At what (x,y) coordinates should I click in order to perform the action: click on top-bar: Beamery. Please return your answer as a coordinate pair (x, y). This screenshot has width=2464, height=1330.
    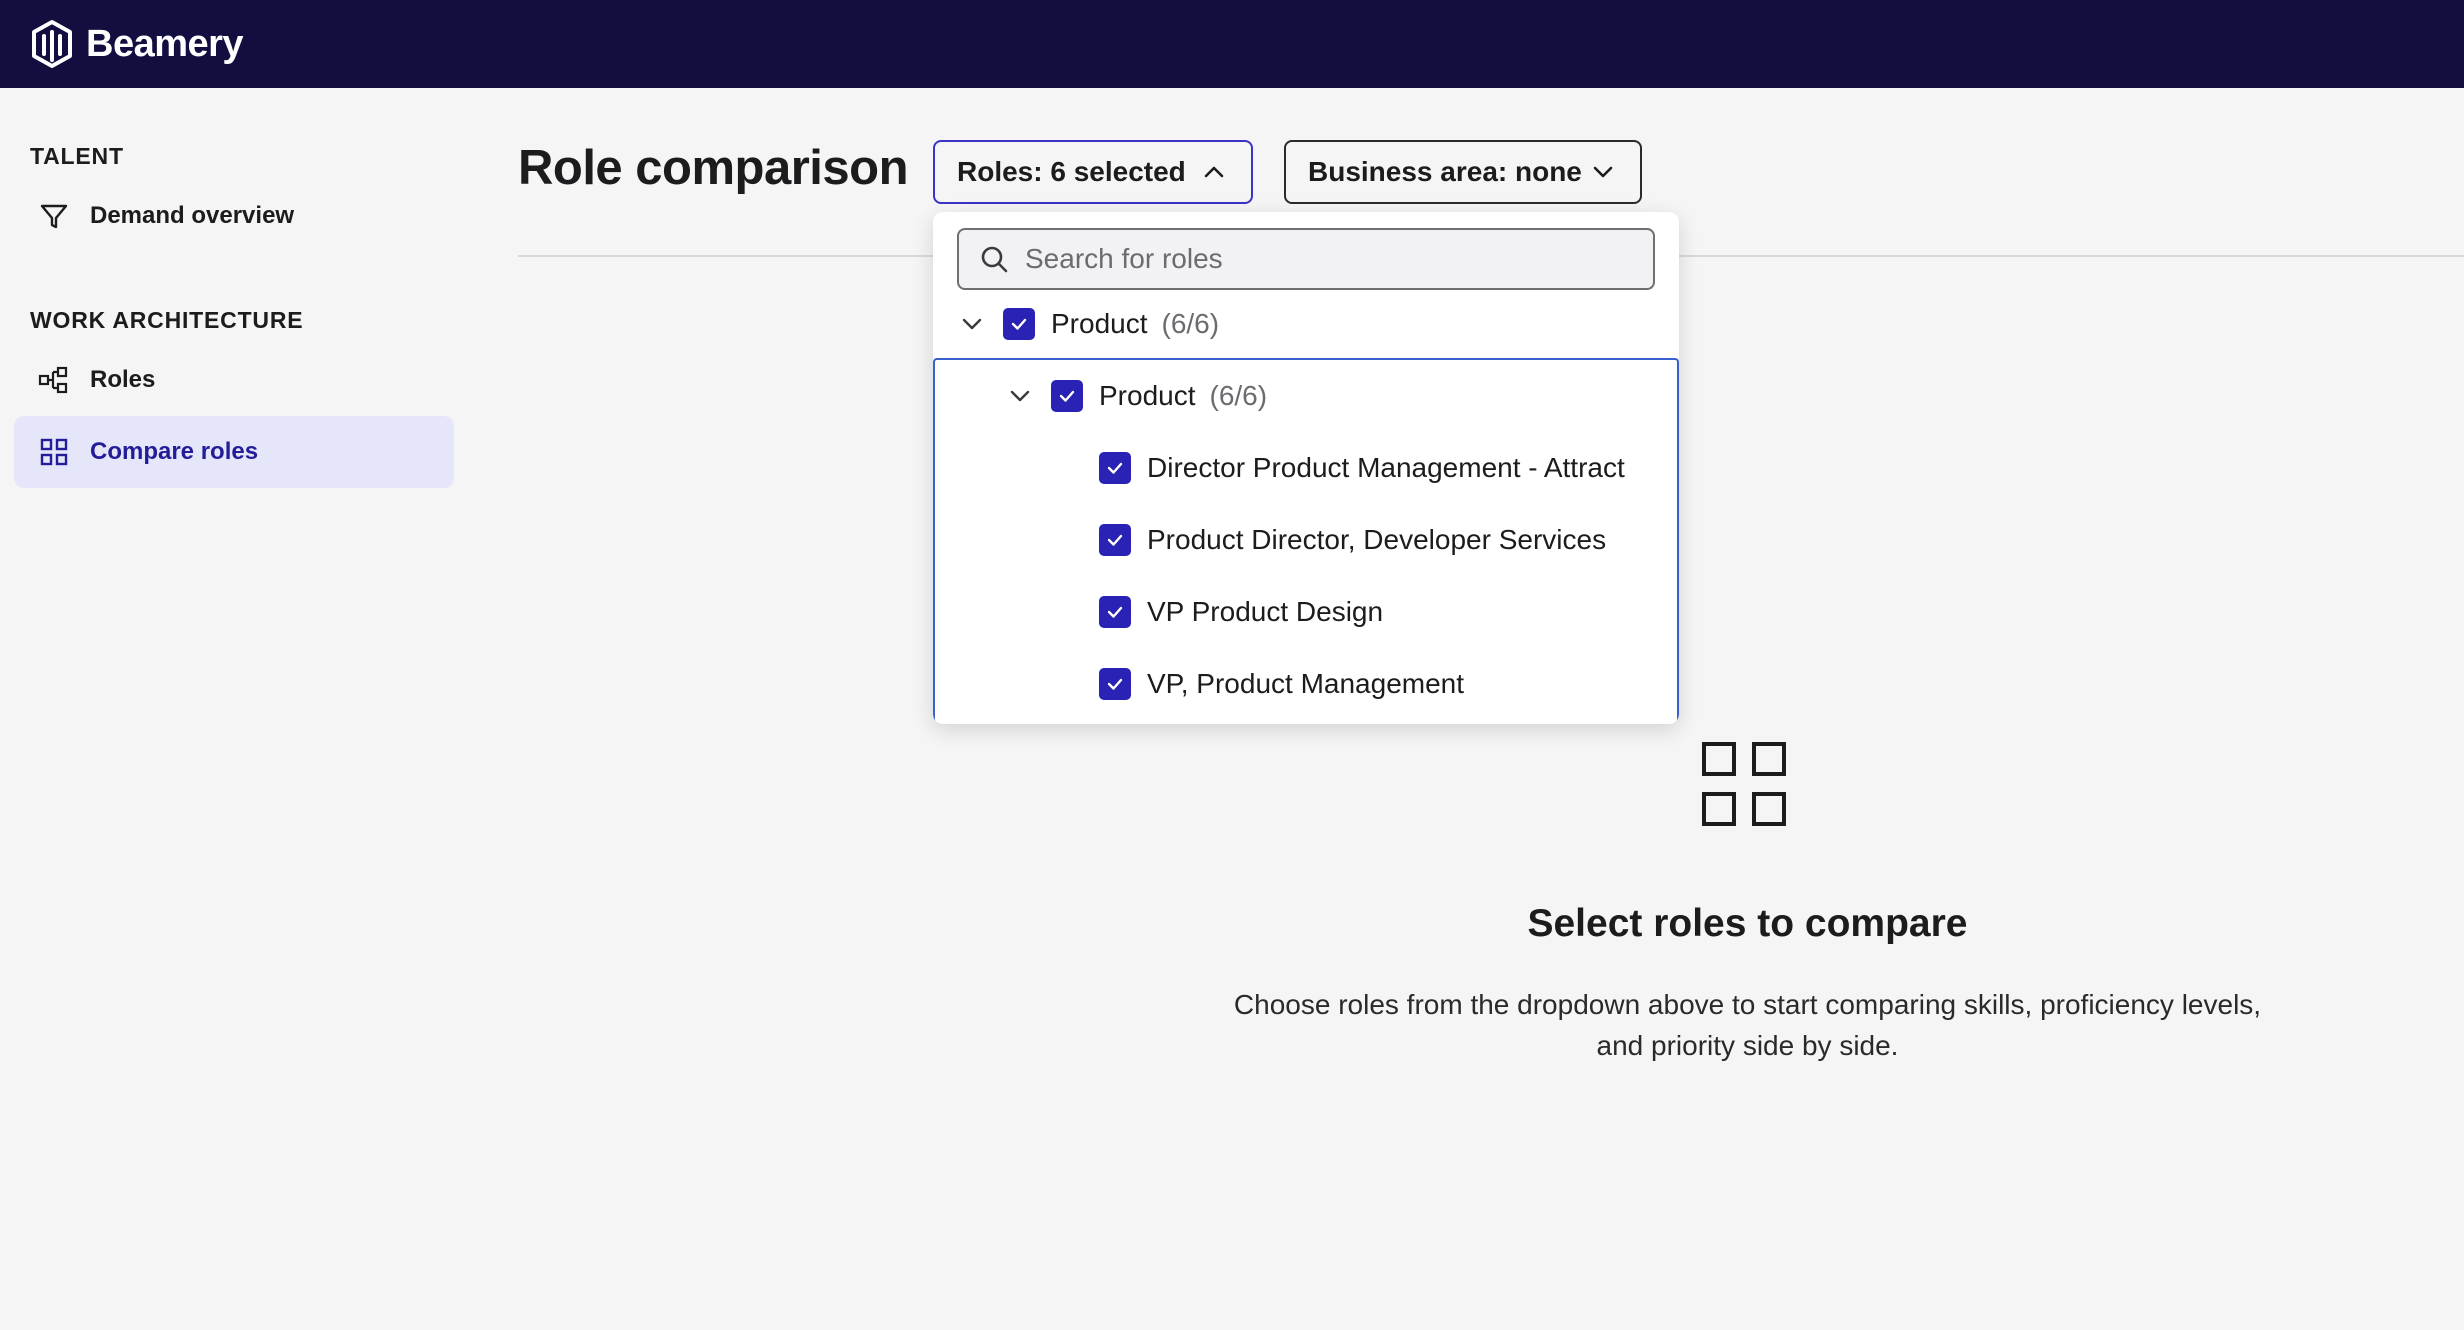
    Looking at the image, I should click on (1232, 44).